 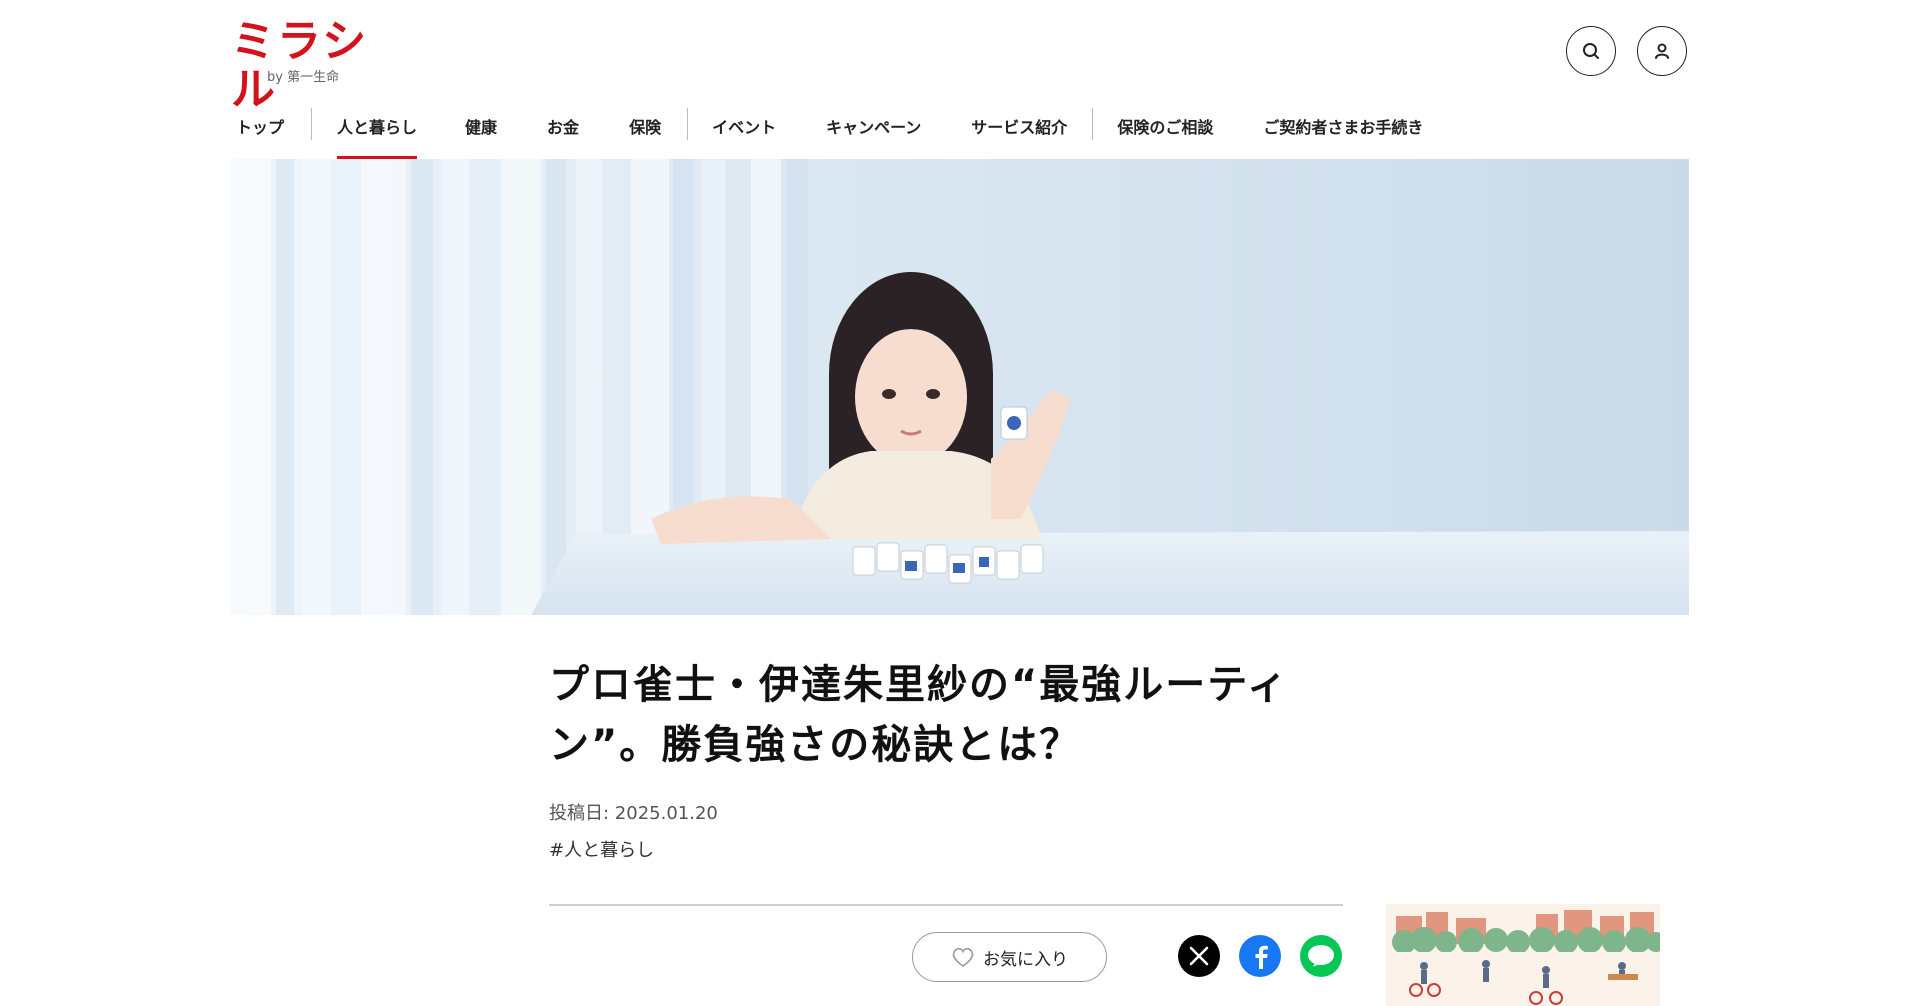 I want to click on nav-item-health: 健康, so click(x=481, y=123).